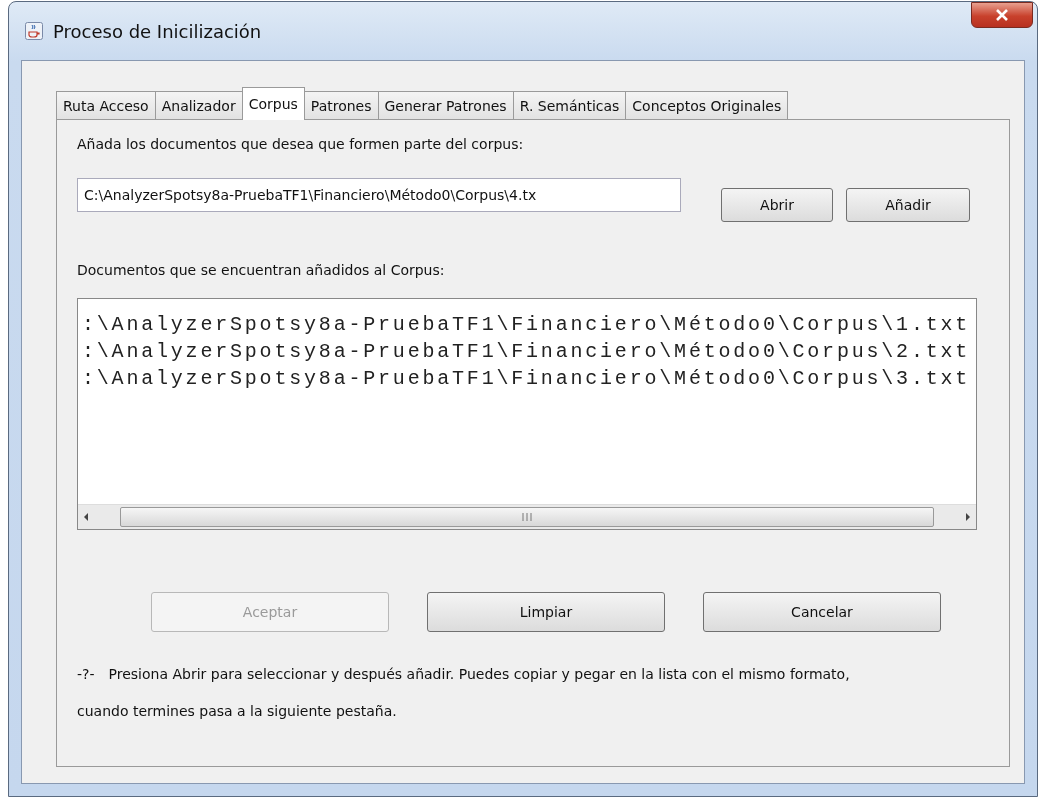 This screenshot has height=798, width=1040. Describe the element at coordinates (106, 105) in the screenshot. I see `tab: Ruta Acceso` at that location.